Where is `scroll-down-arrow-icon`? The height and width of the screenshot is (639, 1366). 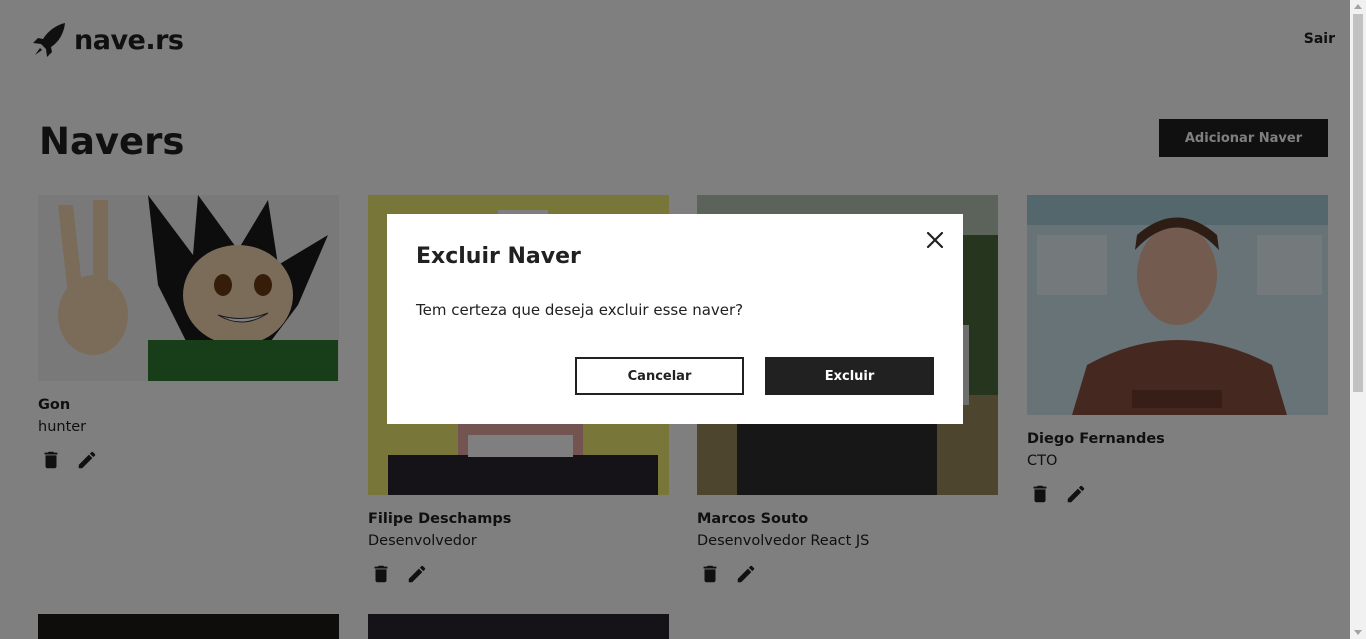
scroll-down-arrow-icon is located at coordinates (1358, 632).